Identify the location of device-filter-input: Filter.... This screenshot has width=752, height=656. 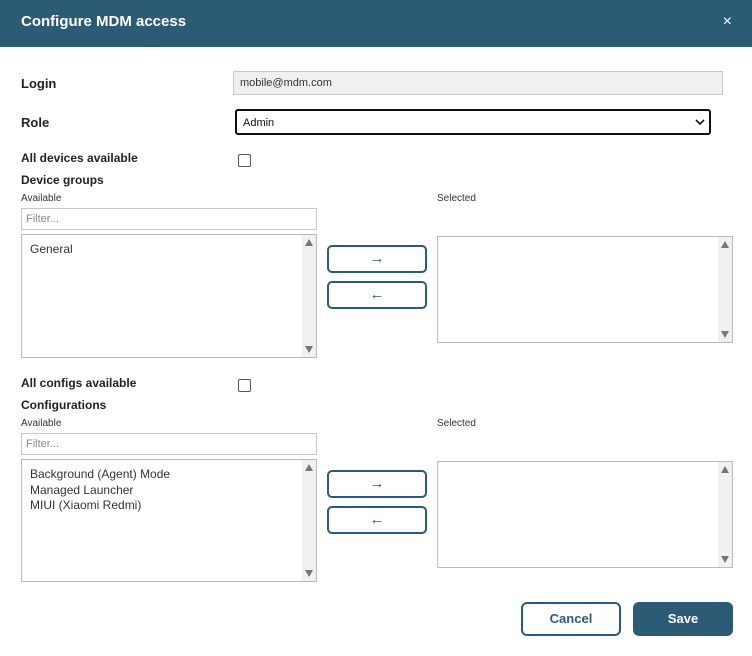
(169, 219).